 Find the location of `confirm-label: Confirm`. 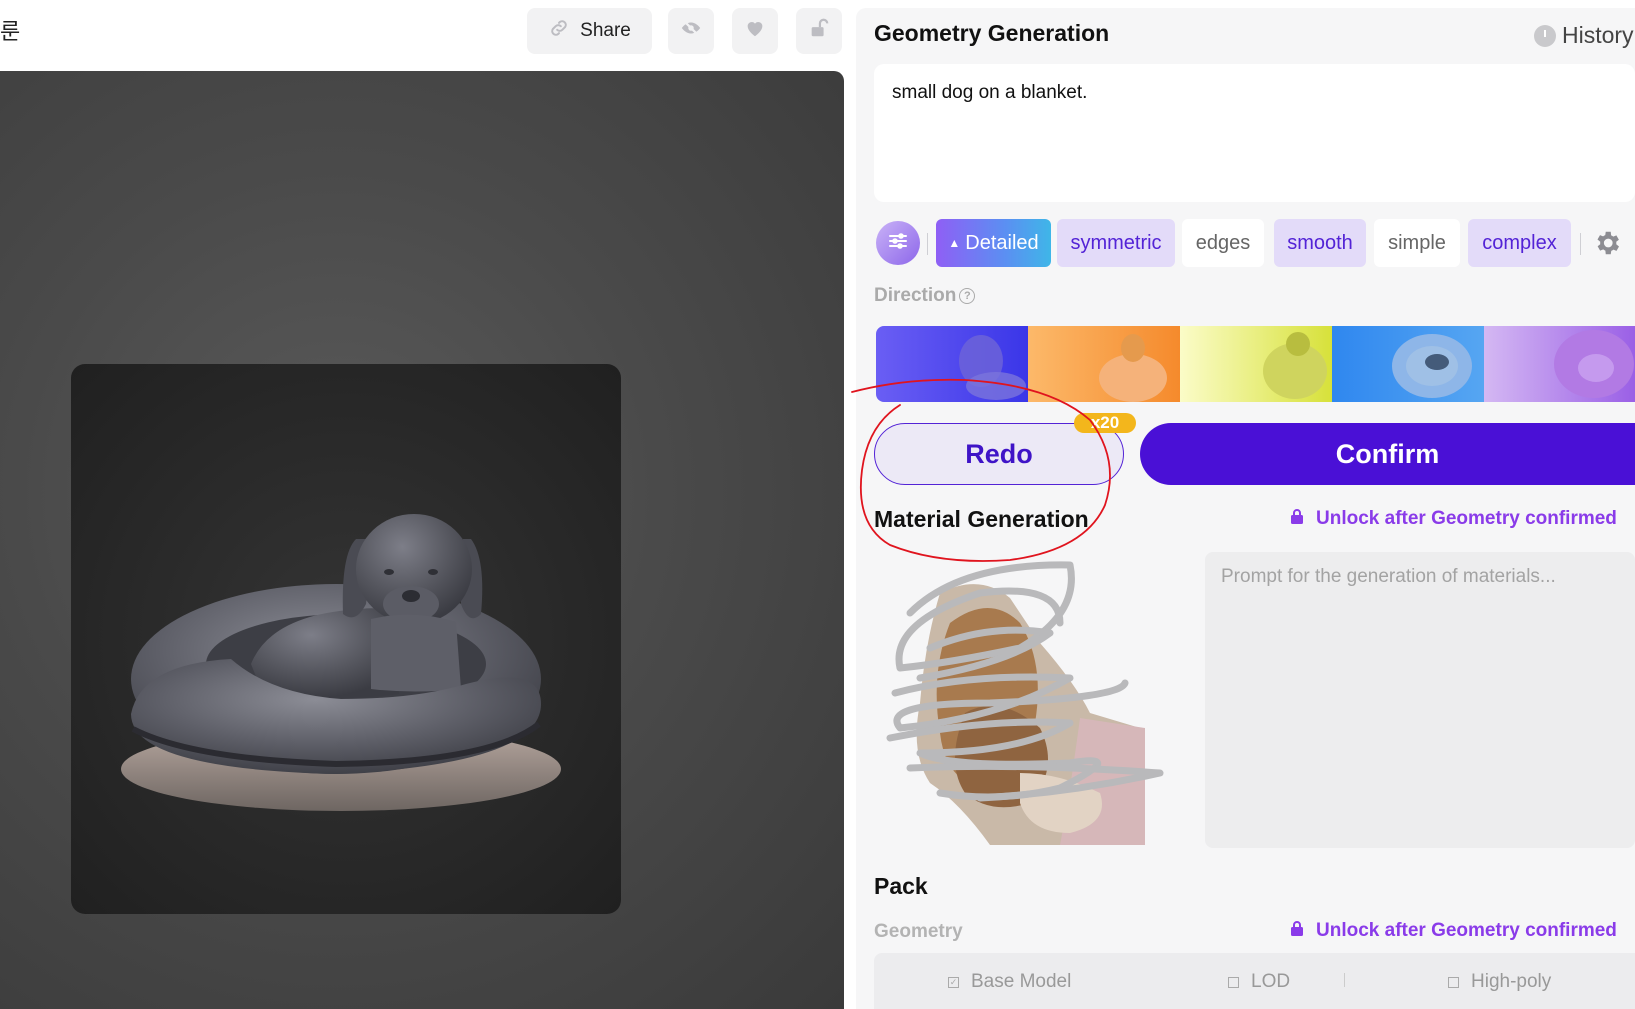

confirm-label: Confirm is located at coordinates (1387, 453).